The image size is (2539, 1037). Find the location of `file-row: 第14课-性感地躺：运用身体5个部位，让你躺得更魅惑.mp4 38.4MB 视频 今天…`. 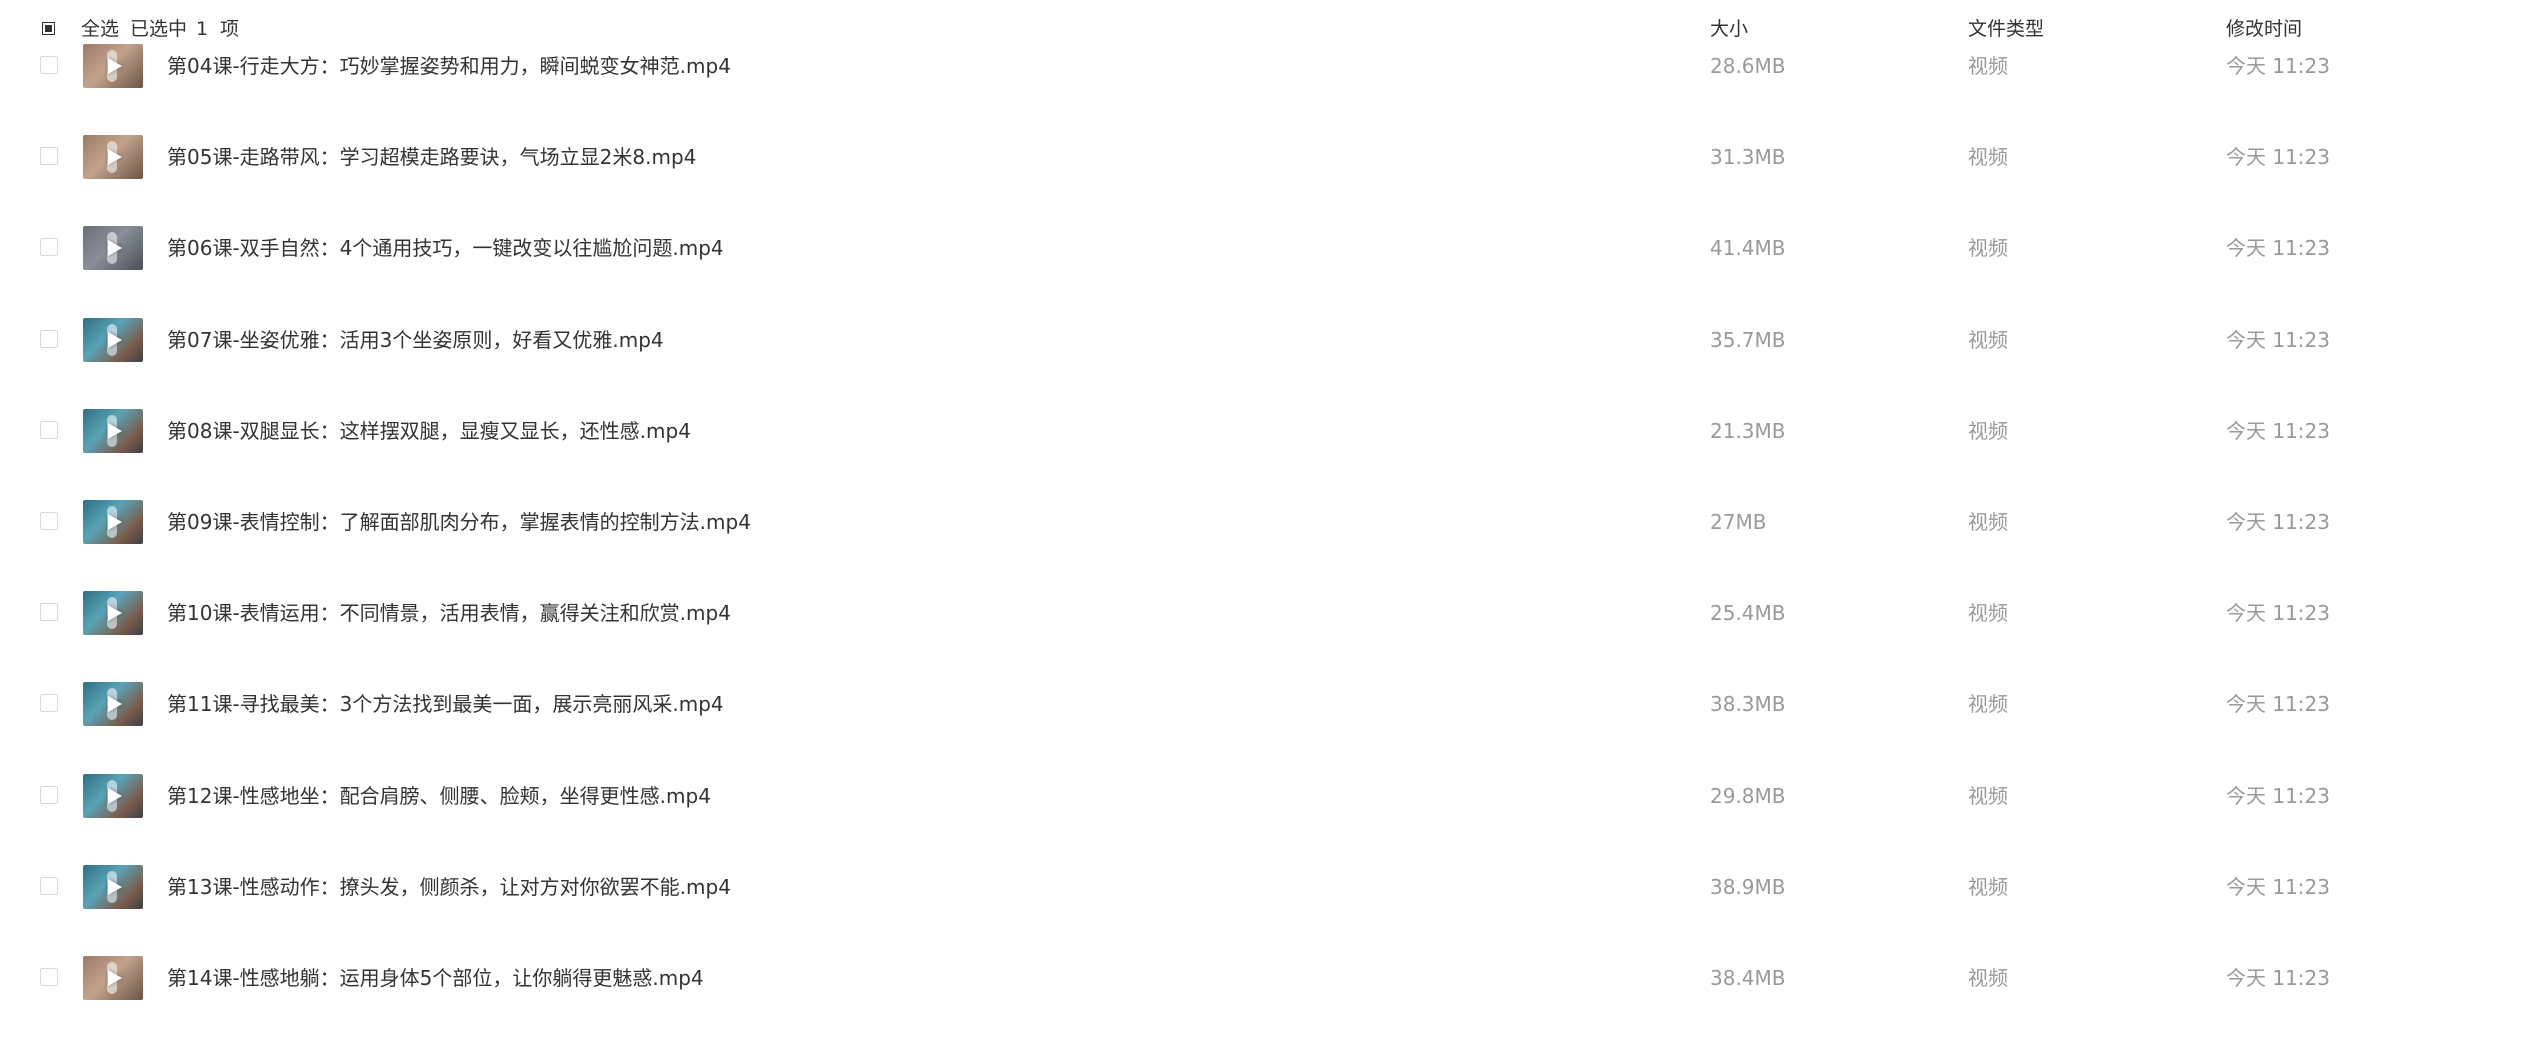

file-row: 第14课-性感地躺：运用身体5个部位，让你躺得更魅惑.mp4 38.4MB 视频 今天… is located at coordinates (1269, 991).